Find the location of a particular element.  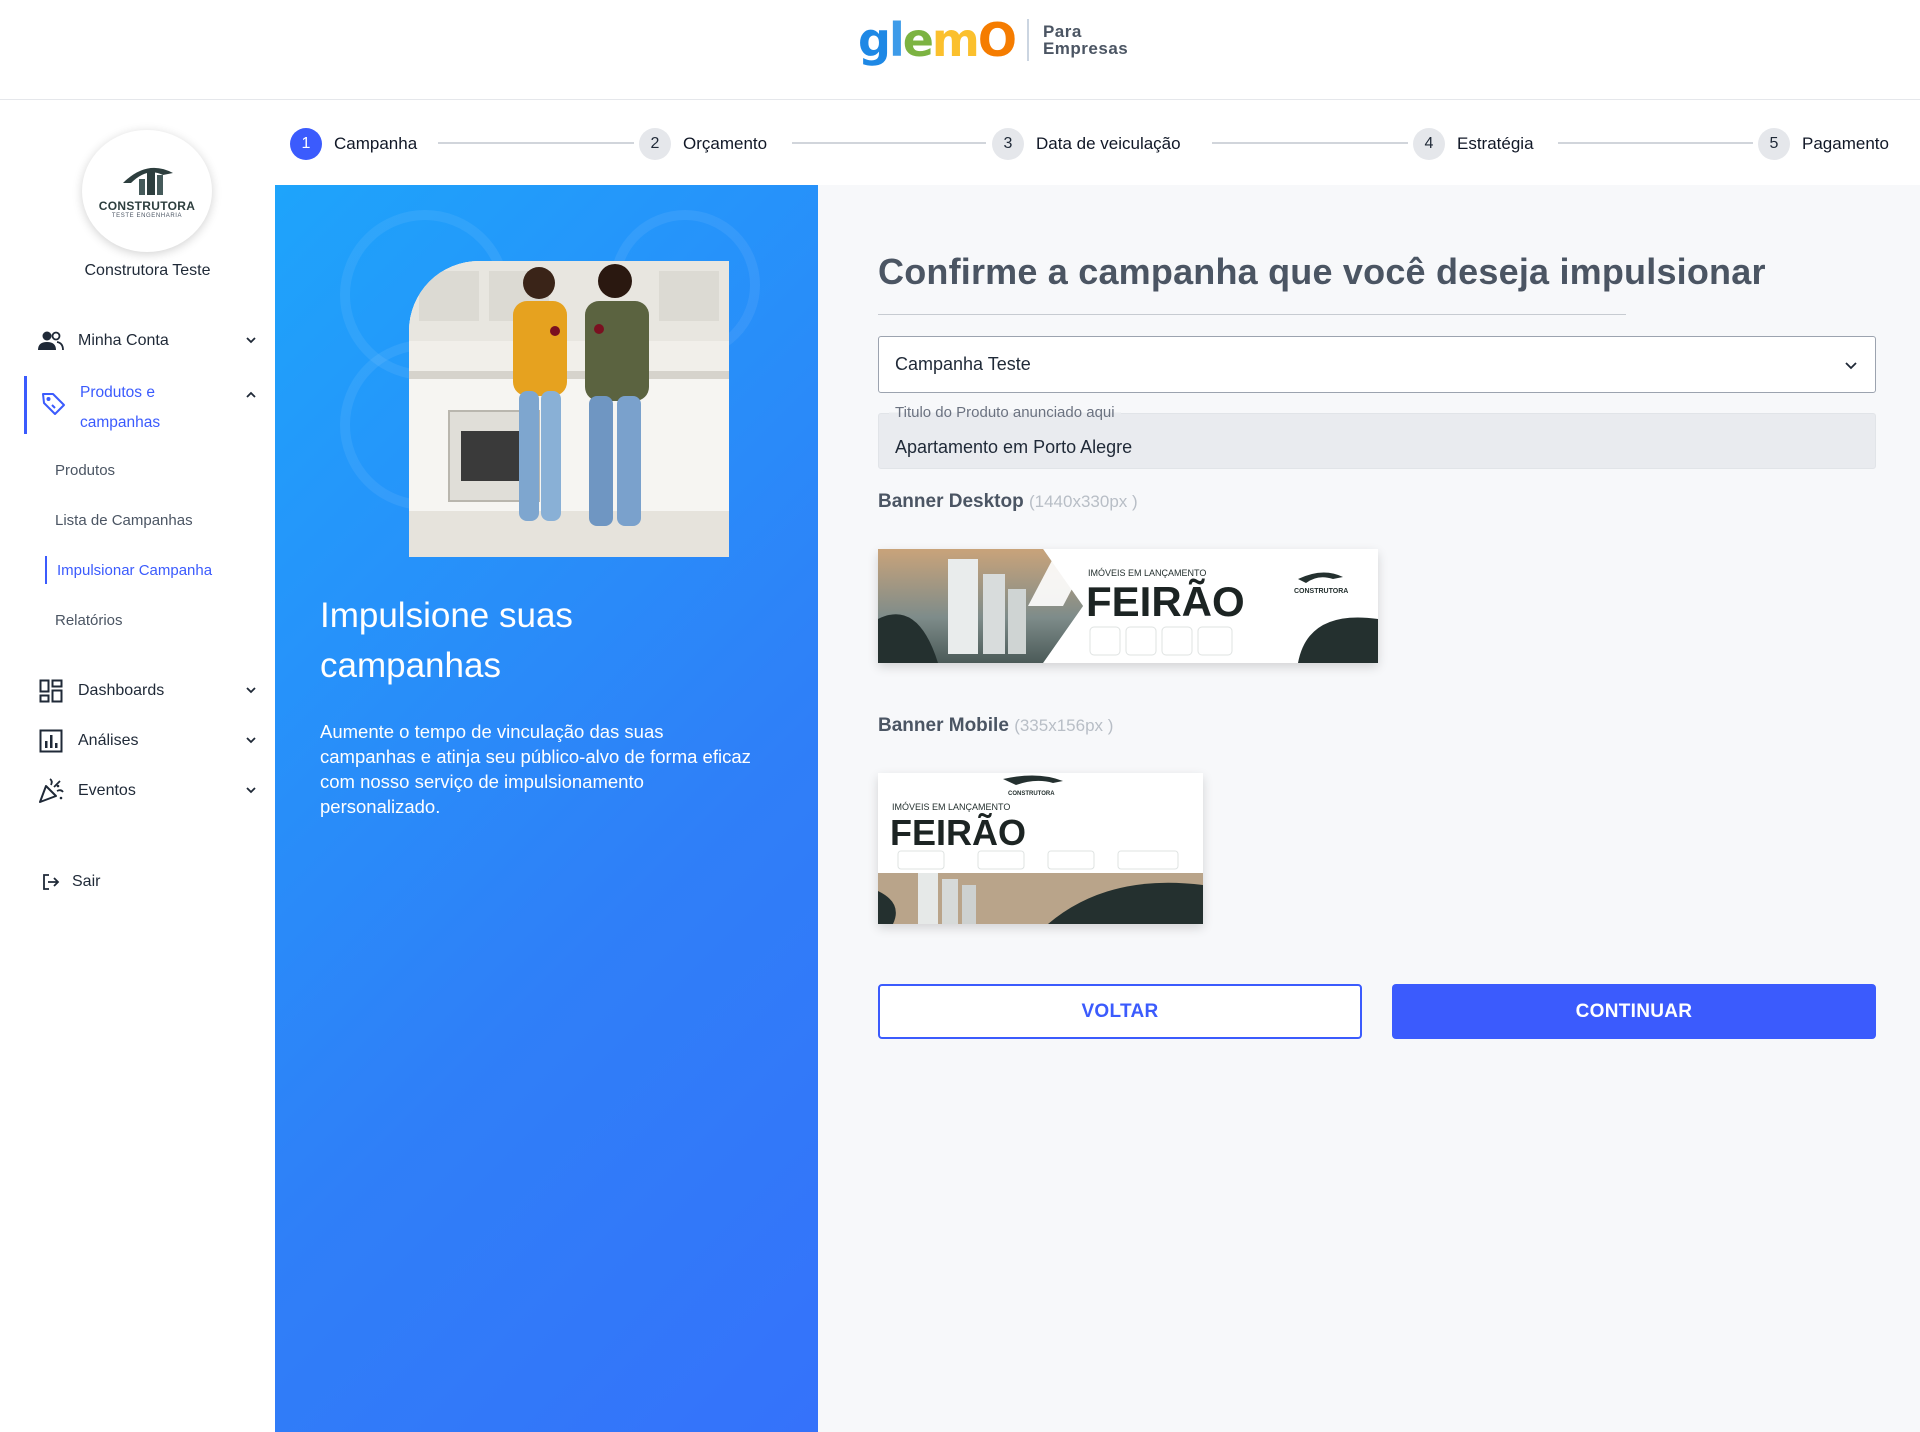

nav-produtos-campanhas: Produtos e campanhas is located at coordinates (149, 406).